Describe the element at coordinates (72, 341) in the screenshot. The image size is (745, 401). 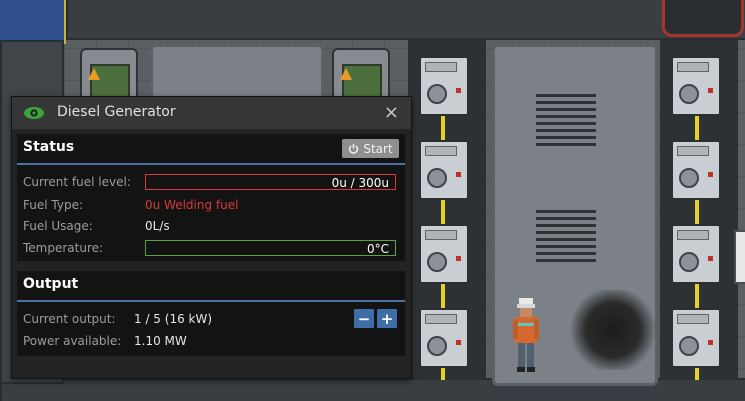
I see `power-available-label: Power available:` at that location.